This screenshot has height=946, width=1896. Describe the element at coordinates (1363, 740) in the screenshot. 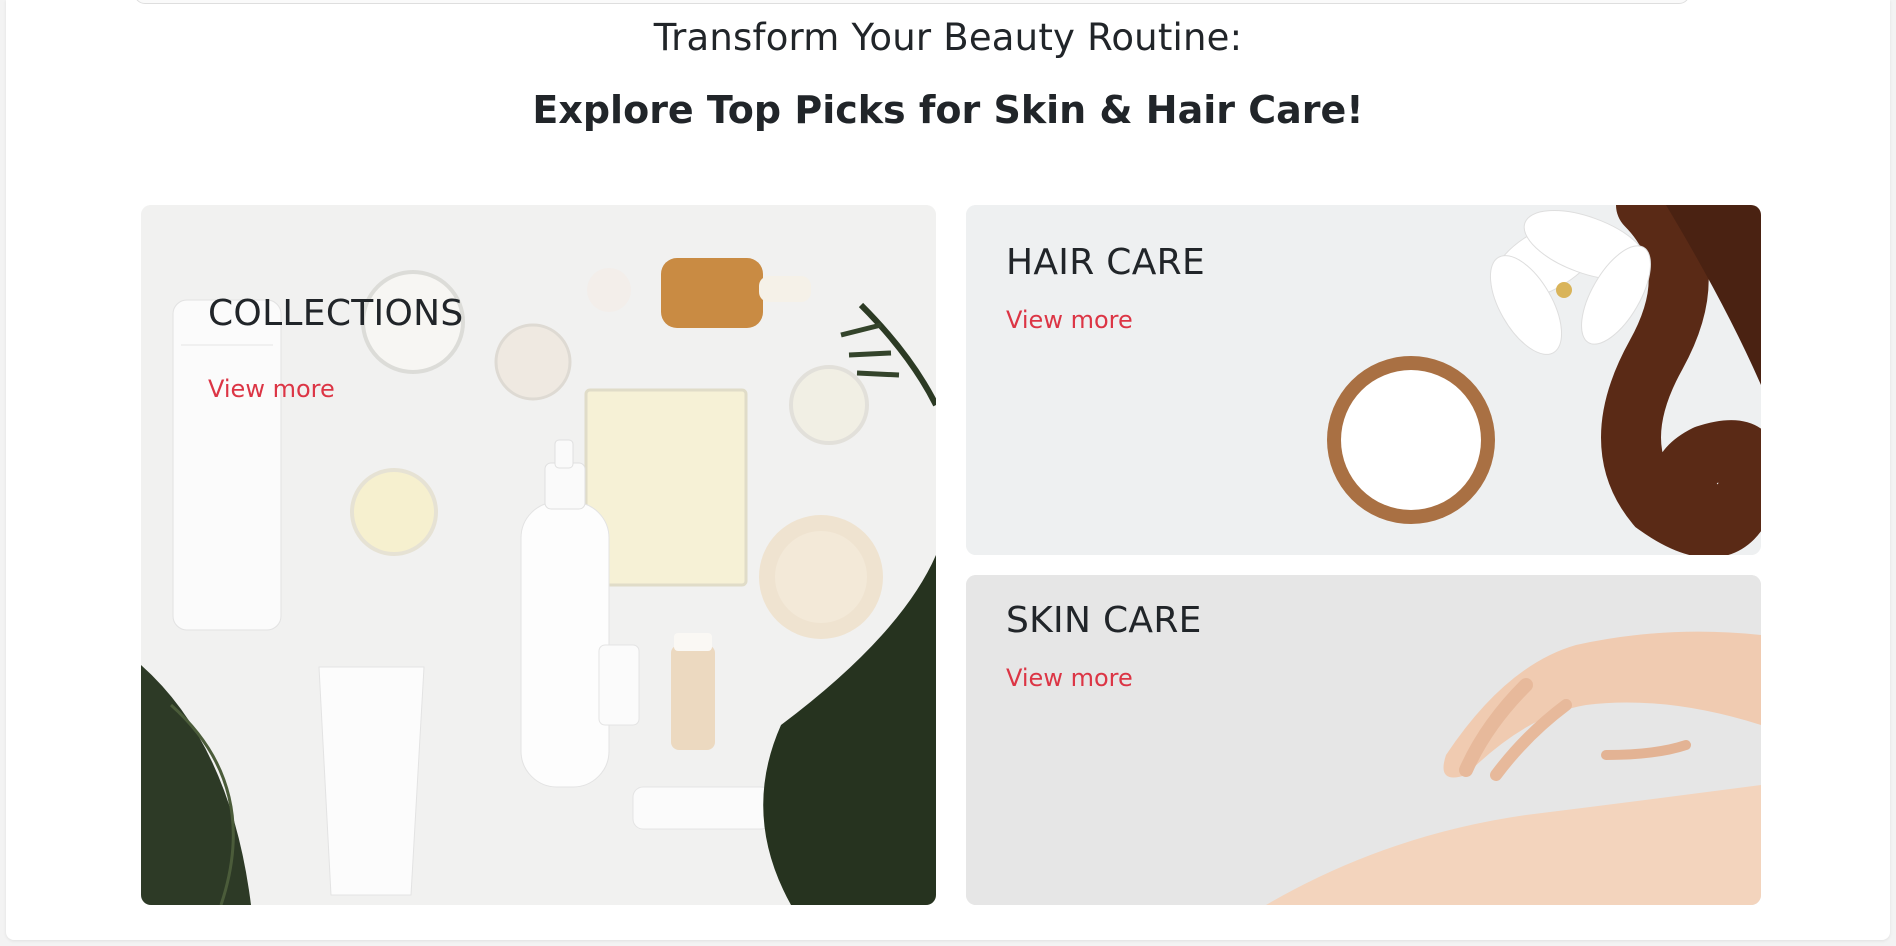

I see `skin-care-card: SKIN CARE View more` at that location.